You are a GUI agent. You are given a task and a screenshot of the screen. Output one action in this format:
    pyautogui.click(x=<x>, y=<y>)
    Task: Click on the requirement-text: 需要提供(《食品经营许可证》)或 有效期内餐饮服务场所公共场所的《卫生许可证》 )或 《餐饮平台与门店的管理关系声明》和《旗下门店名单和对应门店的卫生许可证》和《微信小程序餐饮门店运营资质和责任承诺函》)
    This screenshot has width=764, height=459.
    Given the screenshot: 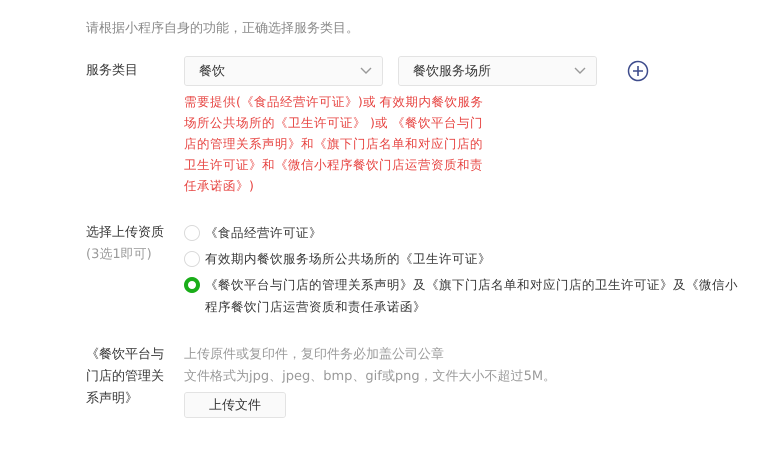 What is the action you would take?
    pyautogui.click(x=334, y=144)
    